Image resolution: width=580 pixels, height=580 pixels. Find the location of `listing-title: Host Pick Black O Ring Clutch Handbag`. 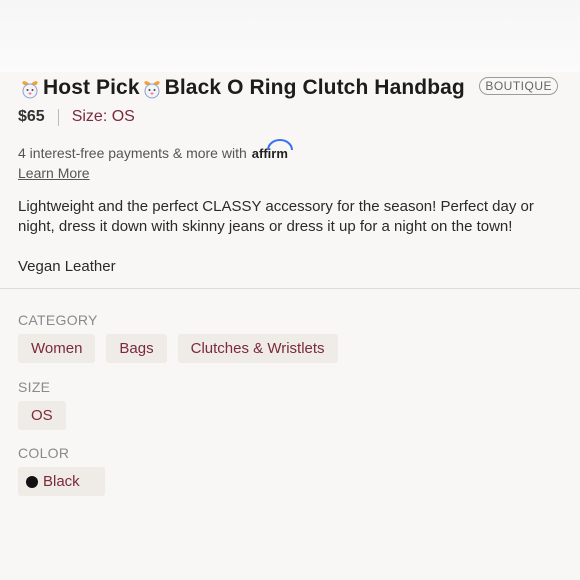

listing-title: Host Pick Black O Ring Clutch Handbag is located at coordinates (241, 88).